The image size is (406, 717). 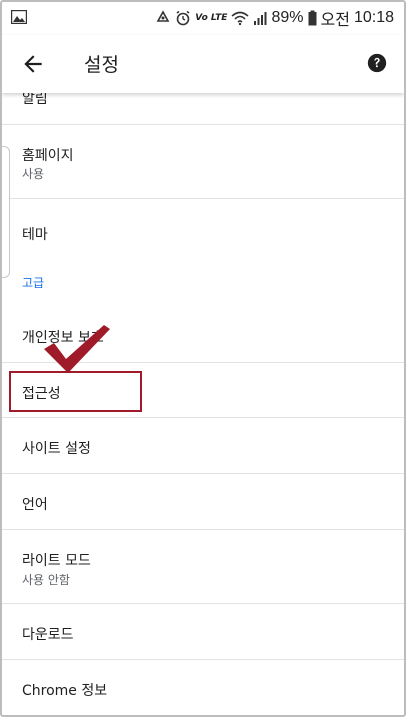 What do you see at coordinates (203, 502) in the screenshot?
I see `setting-row-language: 언어` at bounding box center [203, 502].